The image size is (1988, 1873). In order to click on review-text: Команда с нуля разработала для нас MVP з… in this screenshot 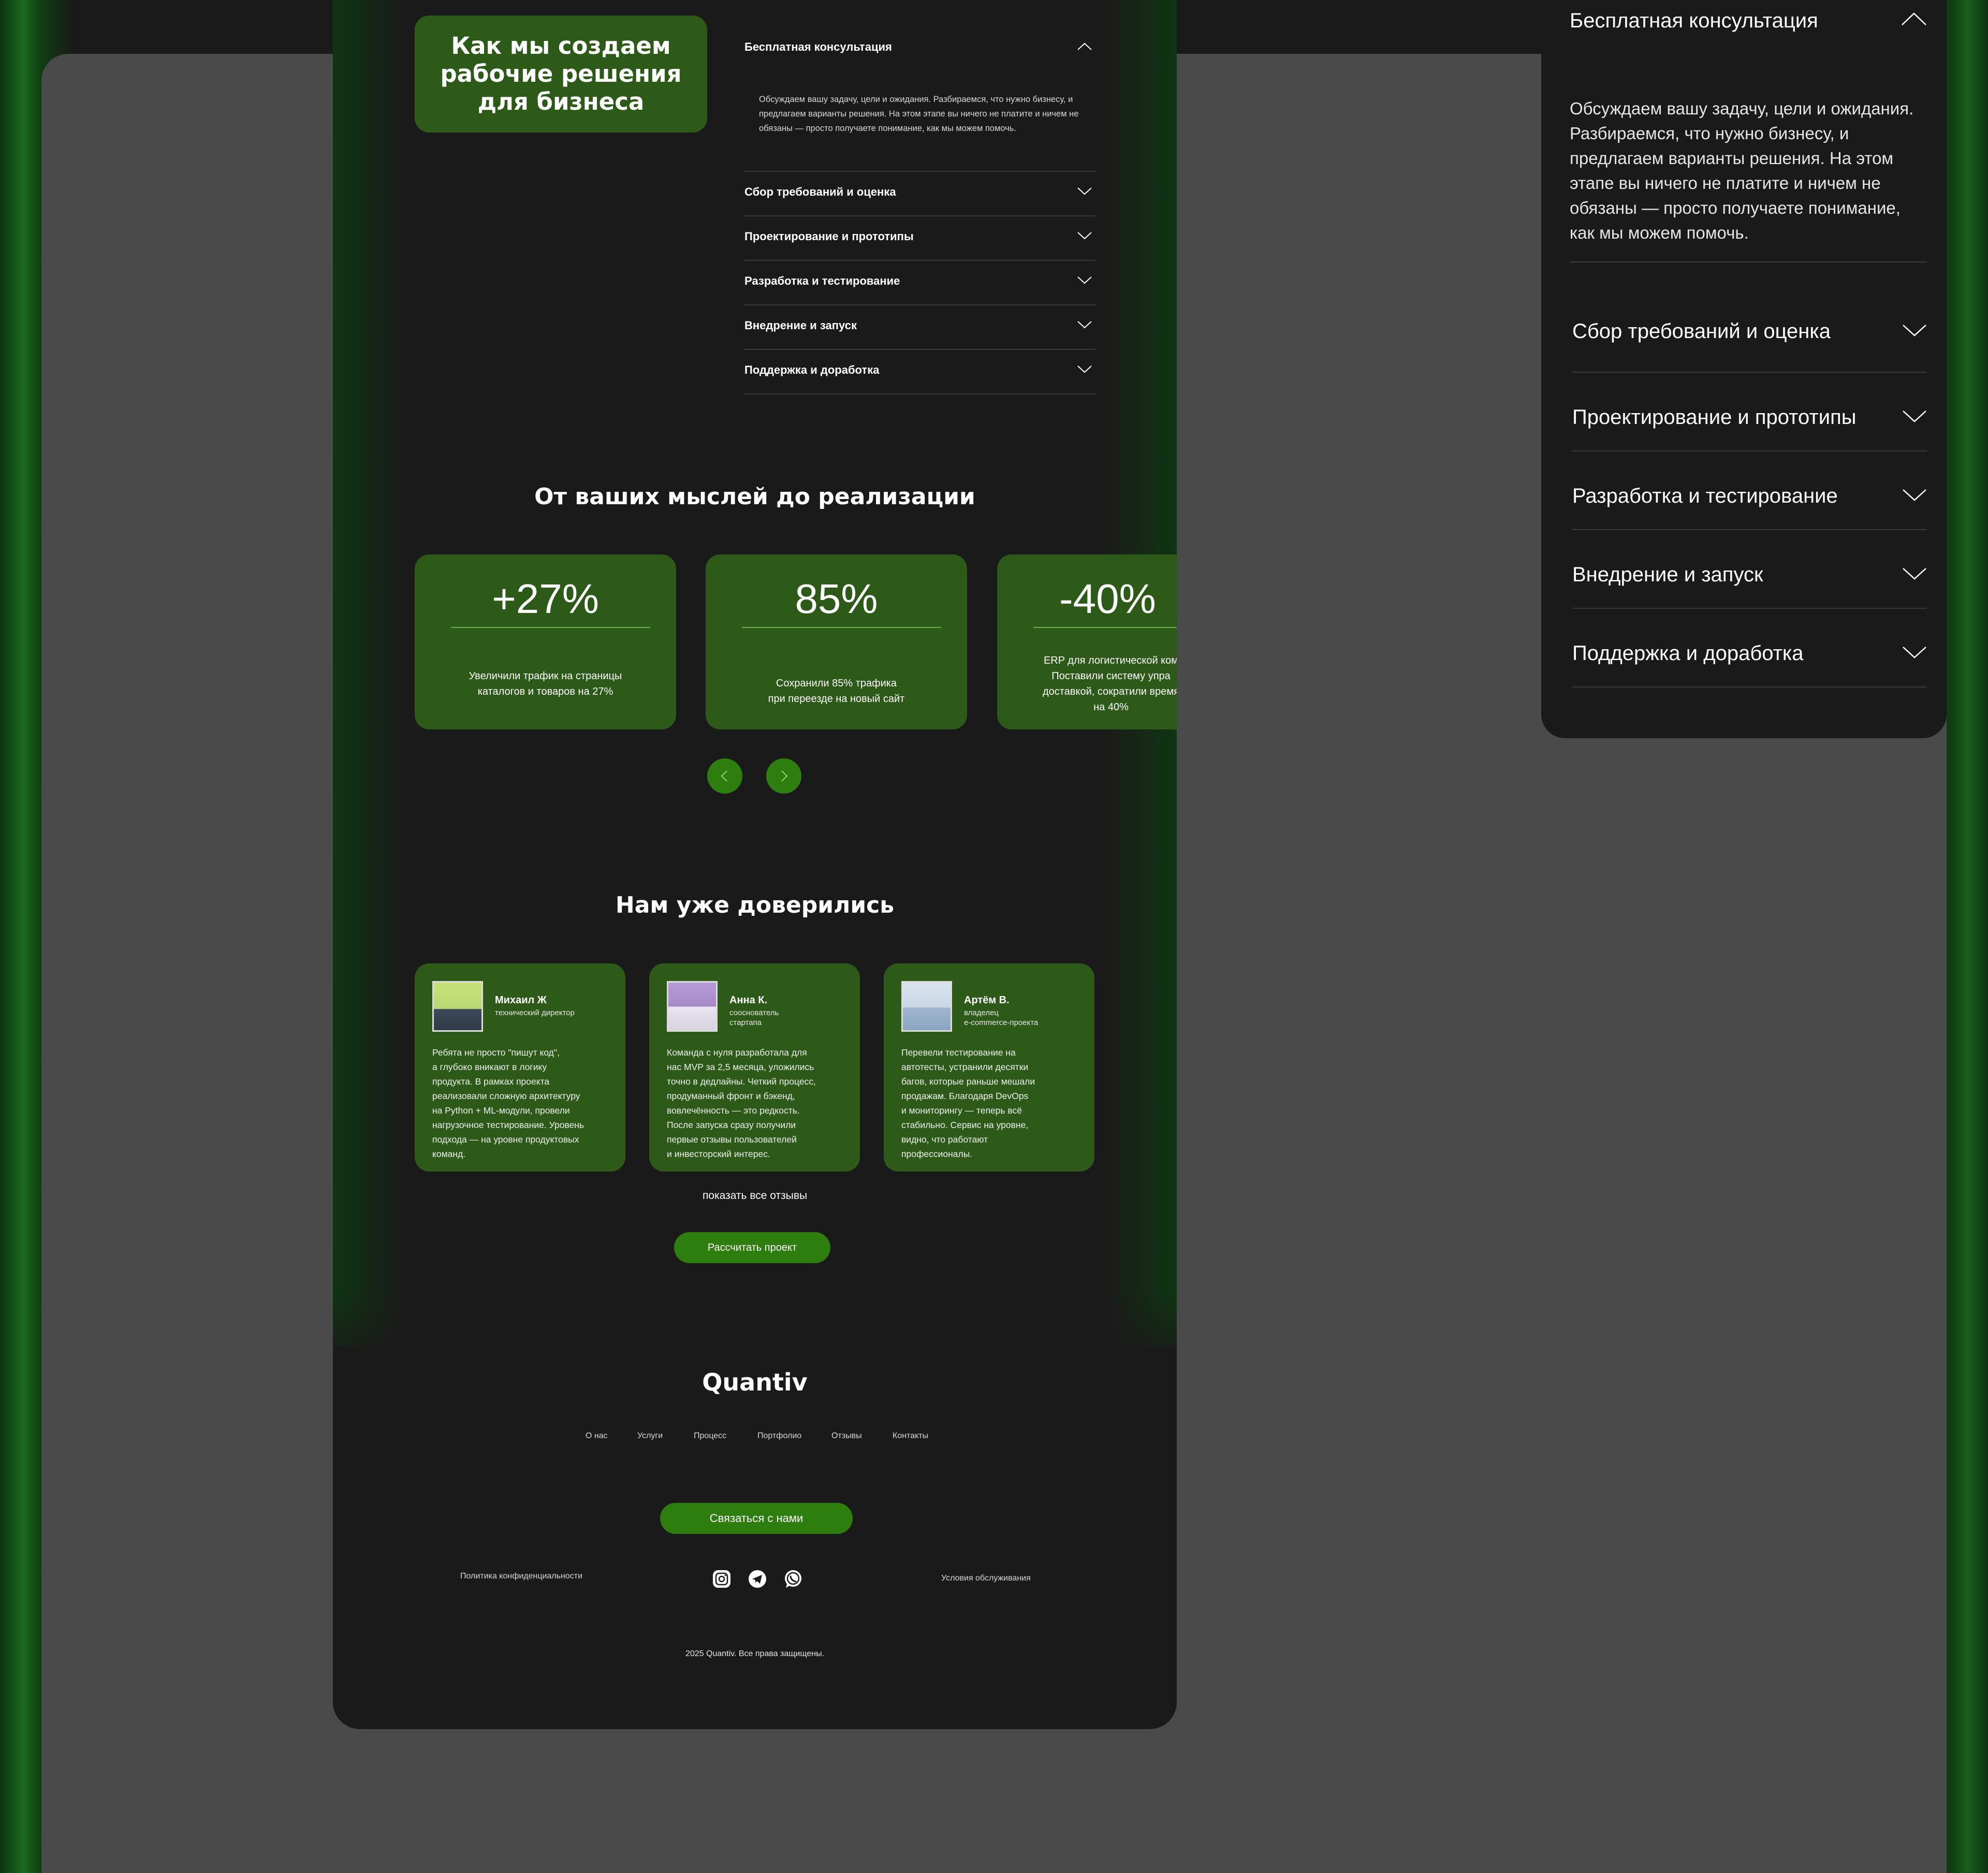, I will do `click(741, 1103)`.